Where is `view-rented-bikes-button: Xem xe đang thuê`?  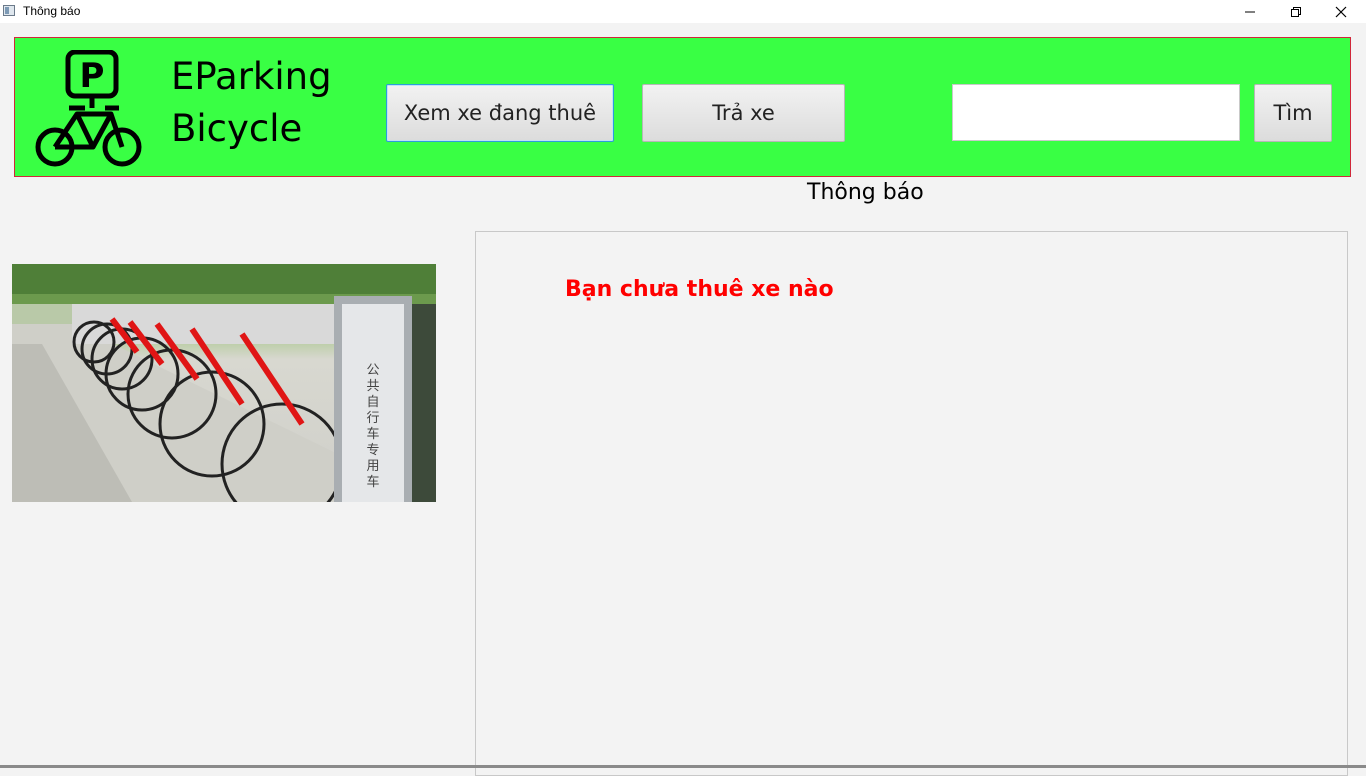
view-rented-bikes-button: Xem xe đang thuê is located at coordinates (500, 113).